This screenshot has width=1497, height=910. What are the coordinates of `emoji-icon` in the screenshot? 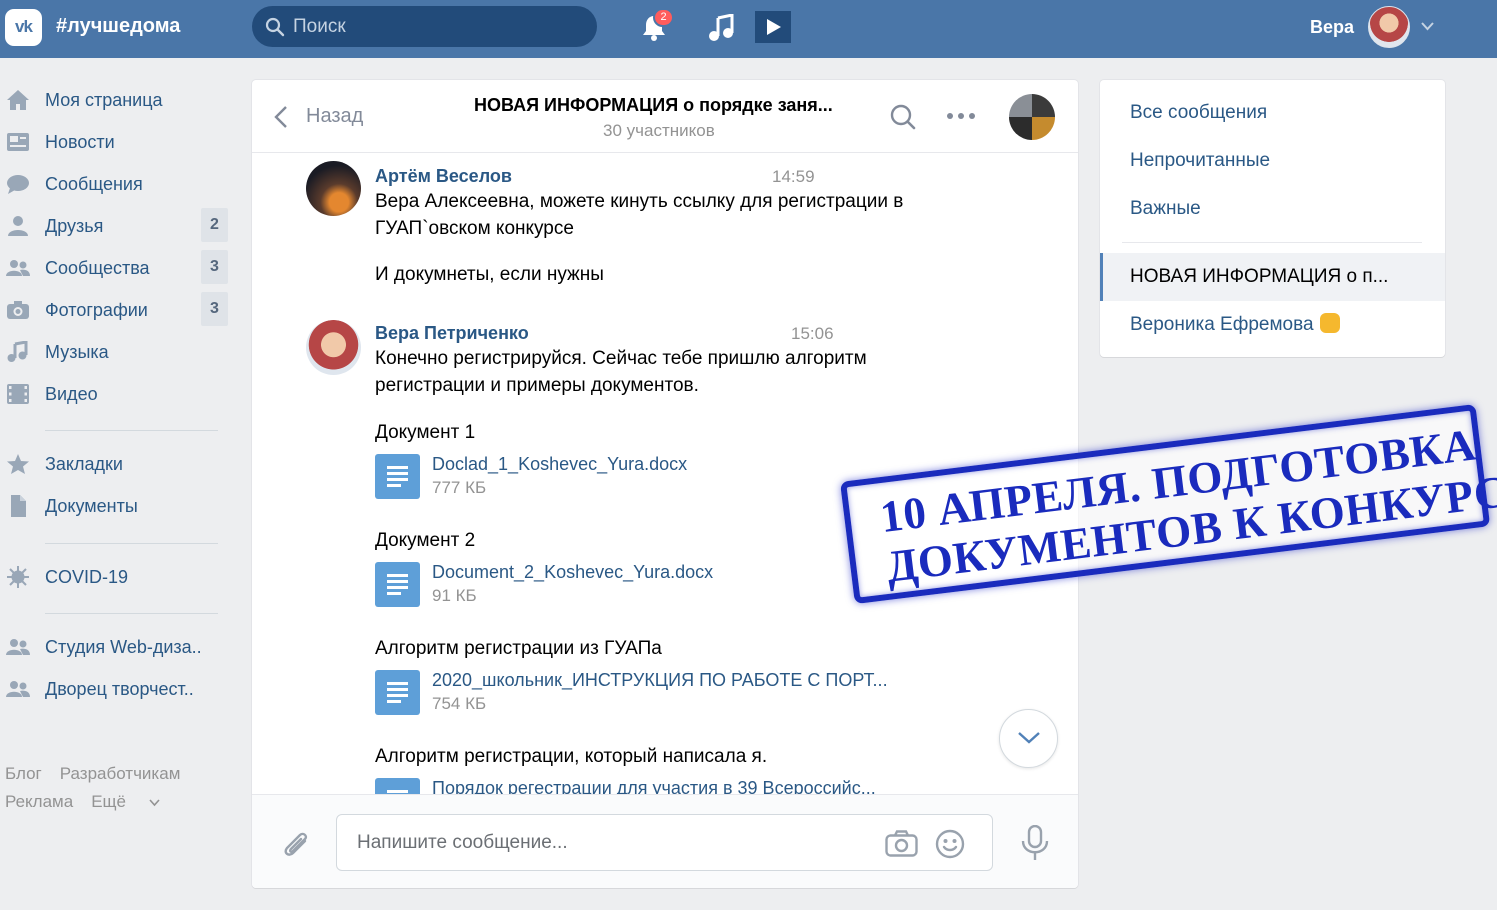 It's located at (950, 844).